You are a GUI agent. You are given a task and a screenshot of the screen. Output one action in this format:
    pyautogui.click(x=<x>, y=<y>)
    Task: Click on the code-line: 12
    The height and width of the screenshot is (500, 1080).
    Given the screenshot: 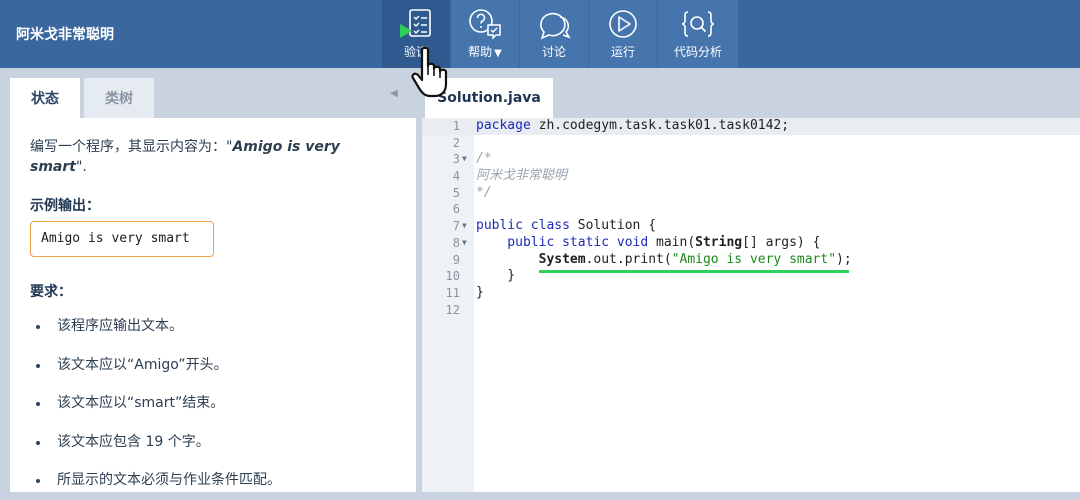 What is the action you would take?
    pyautogui.click(x=751, y=310)
    